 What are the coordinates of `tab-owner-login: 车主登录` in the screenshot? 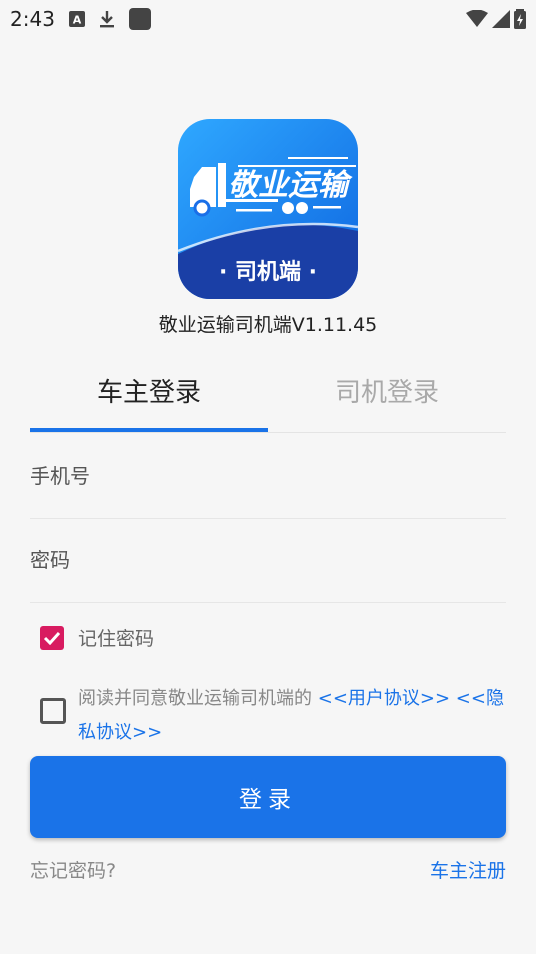 It's located at (149, 390).